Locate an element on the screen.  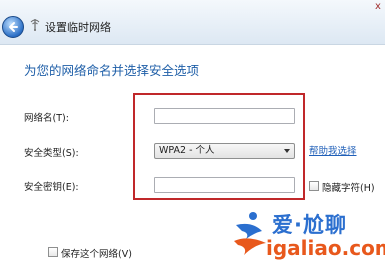
security-type-label: 安全类型(S): is located at coordinates (51, 153).